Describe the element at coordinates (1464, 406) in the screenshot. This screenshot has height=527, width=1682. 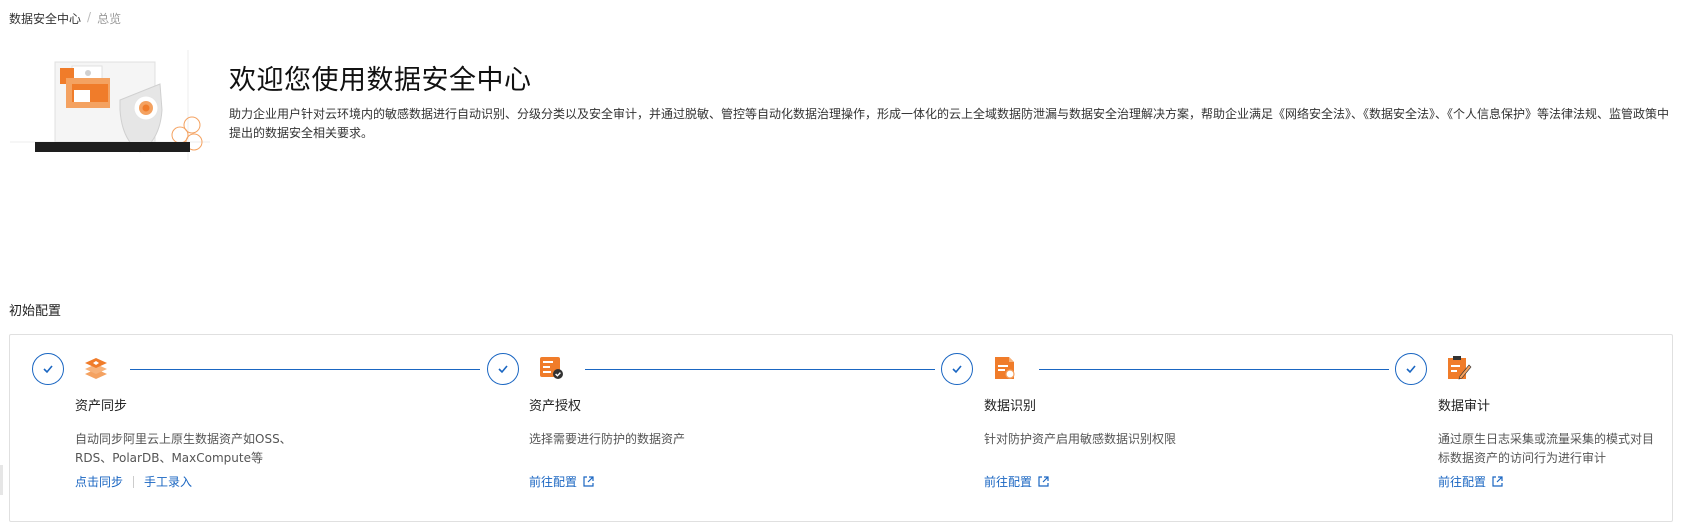
I see `step4-title: 数据审计` at that location.